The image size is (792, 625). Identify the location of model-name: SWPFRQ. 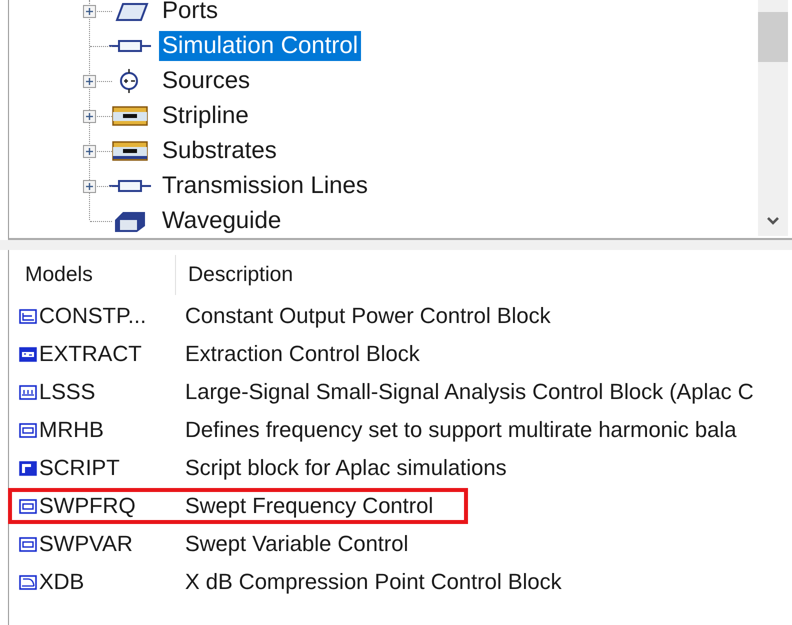
(87, 506).